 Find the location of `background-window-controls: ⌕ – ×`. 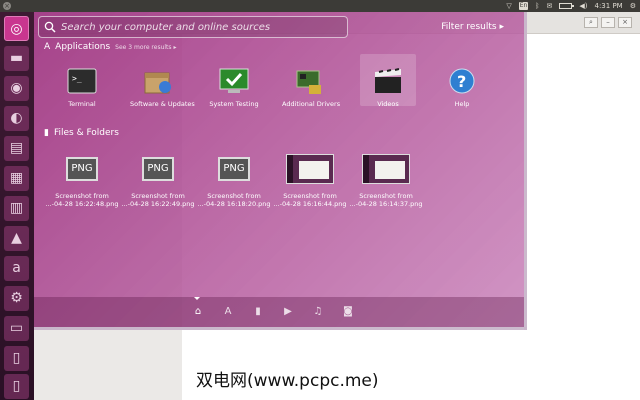

background-window-controls: ⌕ – × is located at coordinates (608, 22).